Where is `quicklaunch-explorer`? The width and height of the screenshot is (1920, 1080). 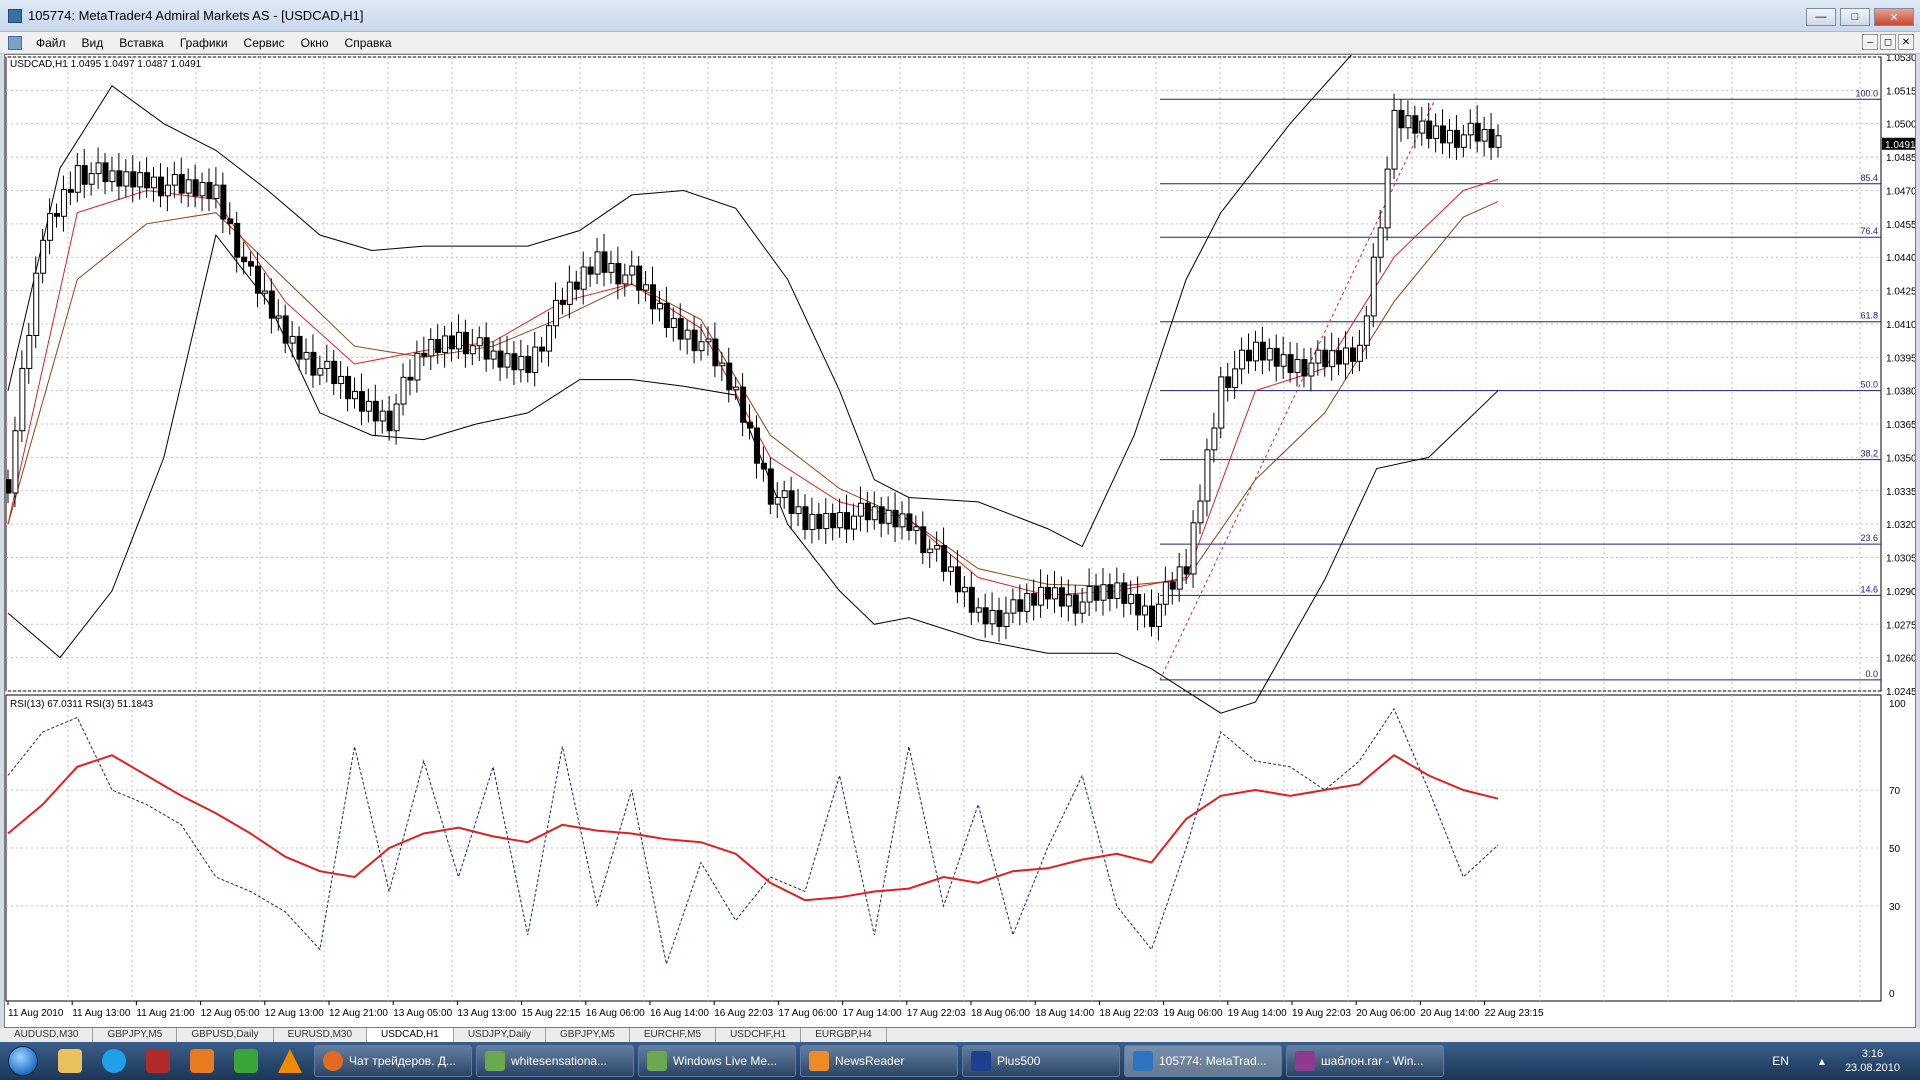 quicklaunch-explorer is located at coordinates (70, 1061).